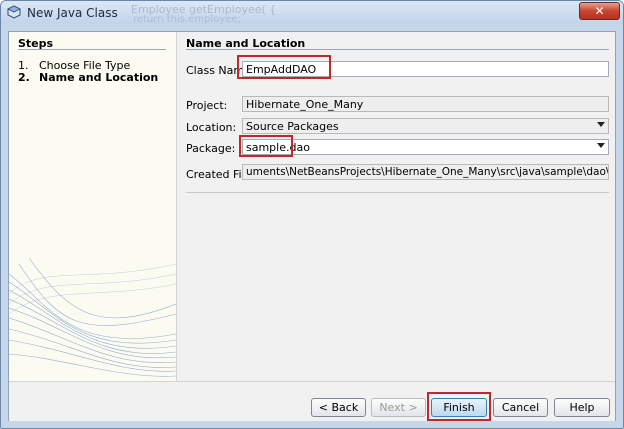 The width and height of the screenshot is (624, 429). I want to click on project-label: Project:, so click(207, 105).